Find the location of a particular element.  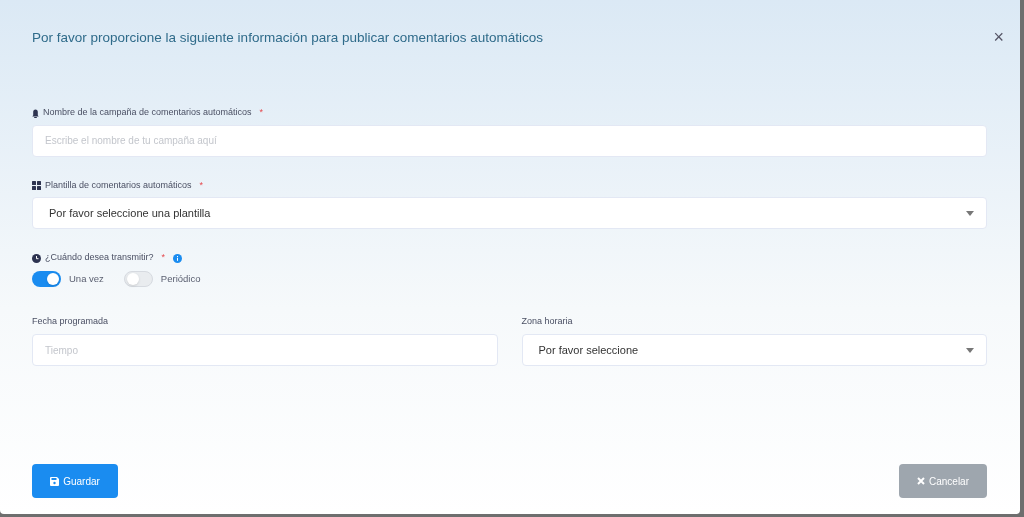

field-label: ¿Cuándo desea transmitir? is located at coordinates (99, 258).